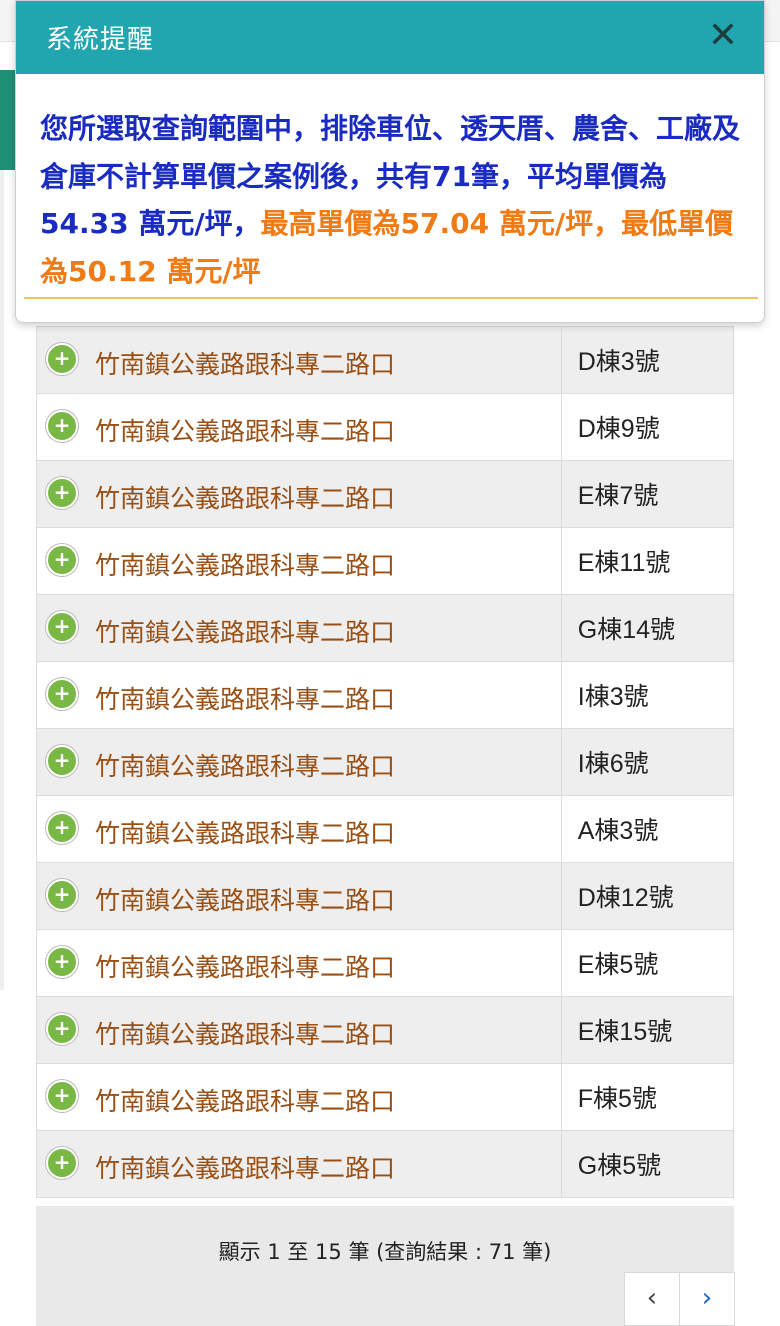 This screenshot has height=1326, width=780. I want to click on close-icon: ✕, so click(723, 35).